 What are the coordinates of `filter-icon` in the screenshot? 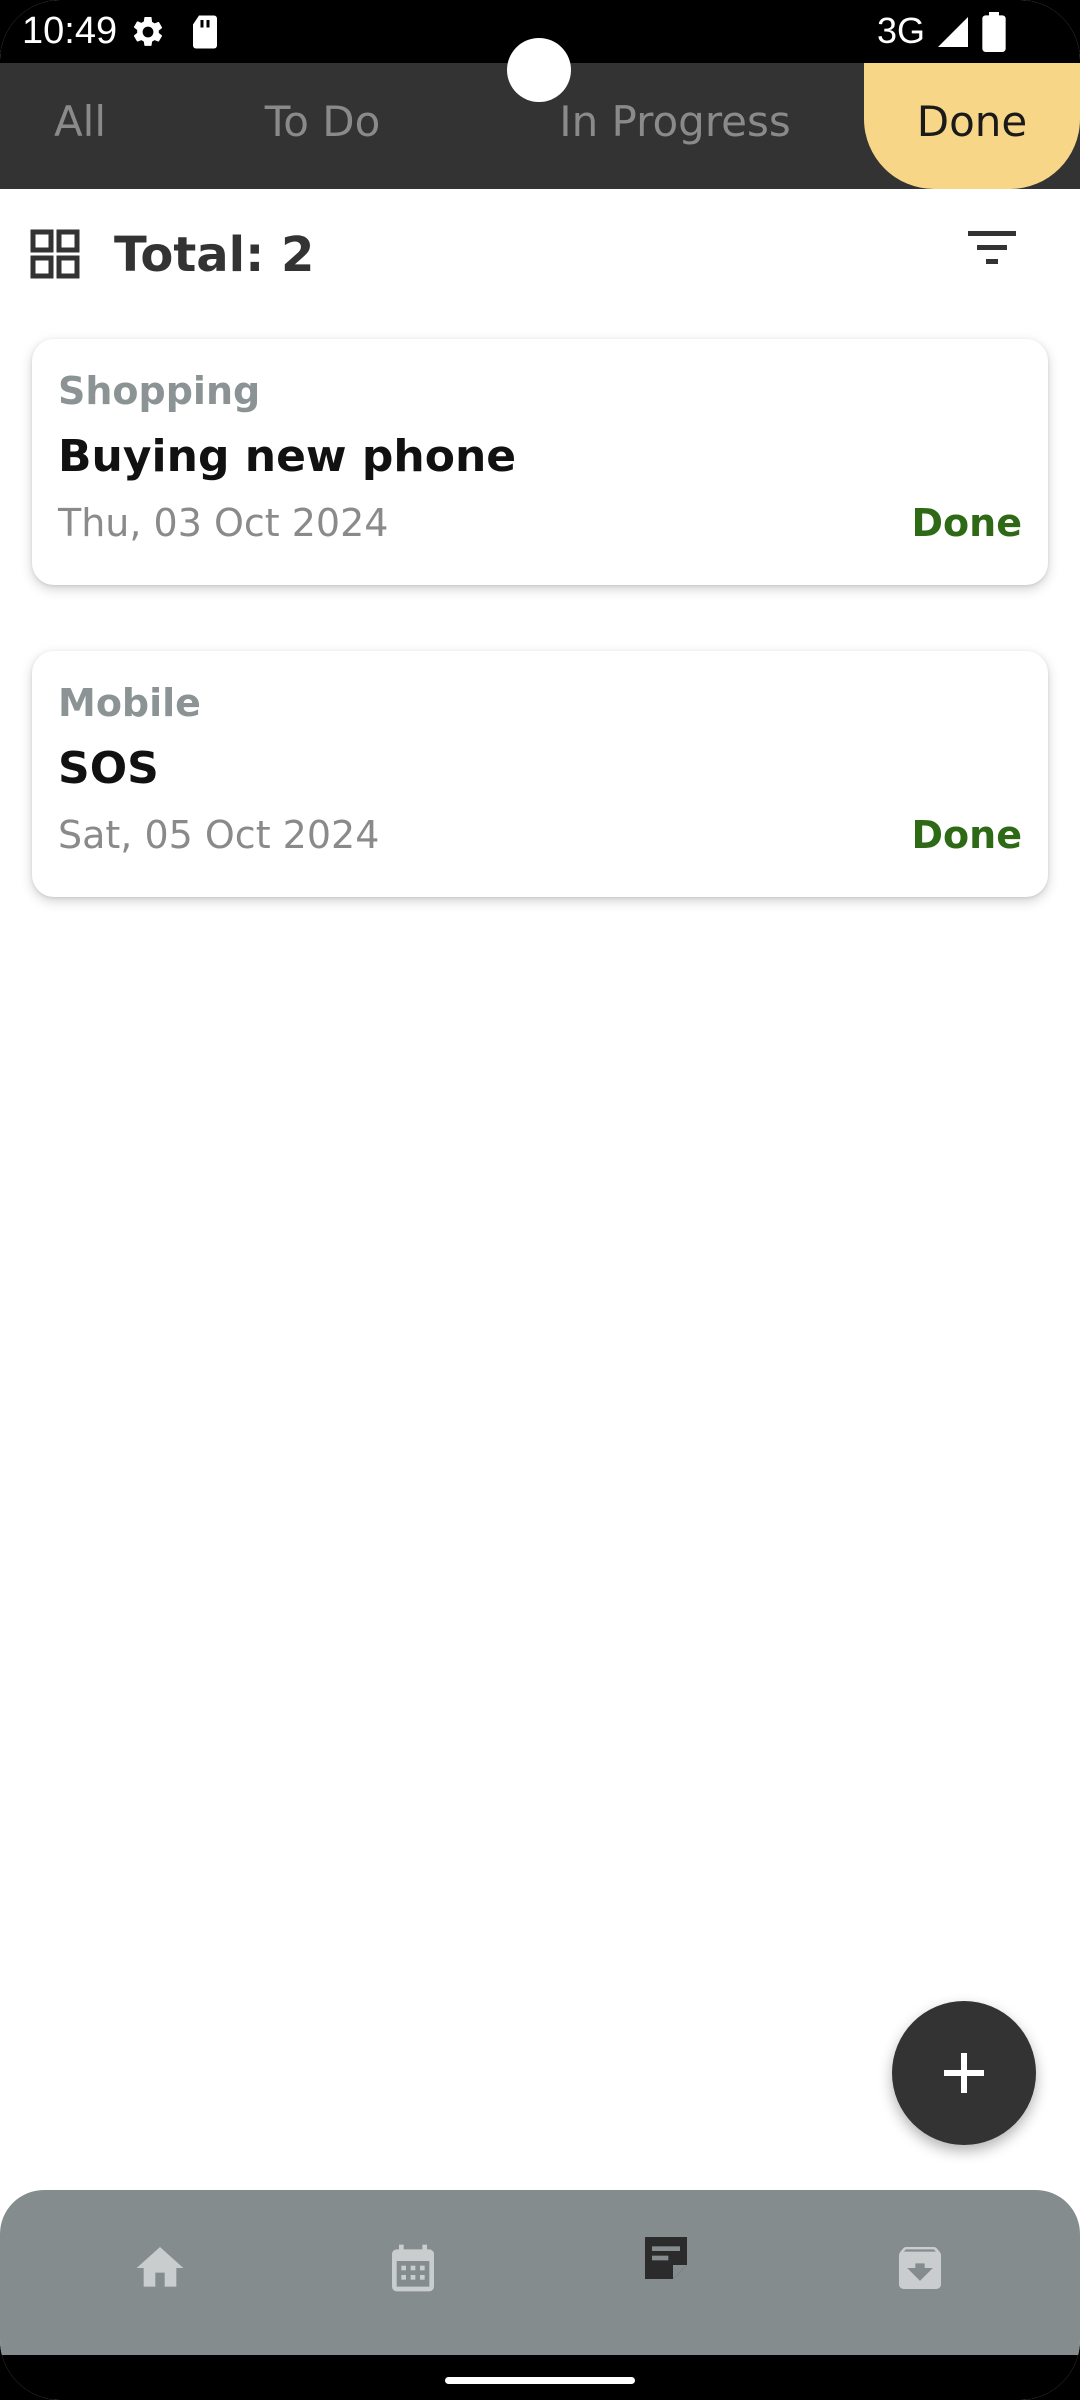 It's located at (993, 249).